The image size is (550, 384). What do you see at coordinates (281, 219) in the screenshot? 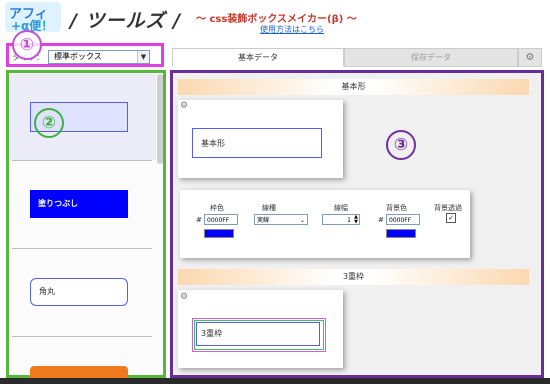
I see `line-type-select: 実線 ⌄` at bounding box center [281, 219].